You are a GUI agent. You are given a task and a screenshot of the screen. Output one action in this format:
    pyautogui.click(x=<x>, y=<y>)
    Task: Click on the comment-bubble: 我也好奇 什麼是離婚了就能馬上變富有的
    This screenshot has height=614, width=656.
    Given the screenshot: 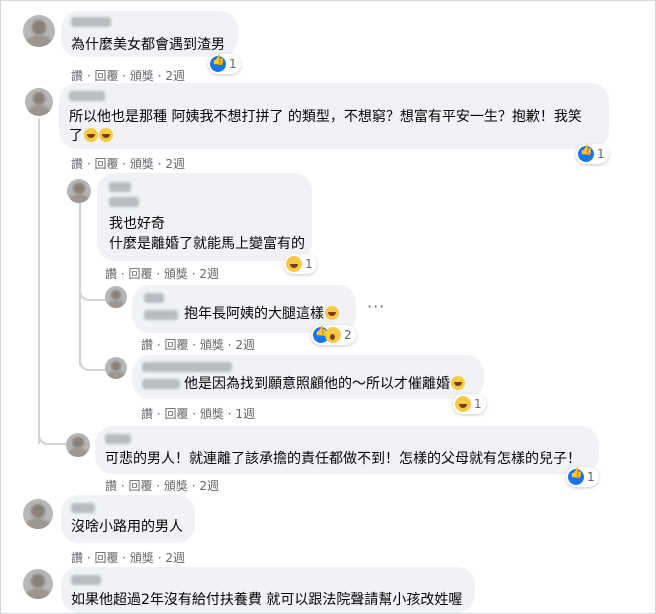 What is the action you would take?
    pyautogui.click(x=204, y=217)
    